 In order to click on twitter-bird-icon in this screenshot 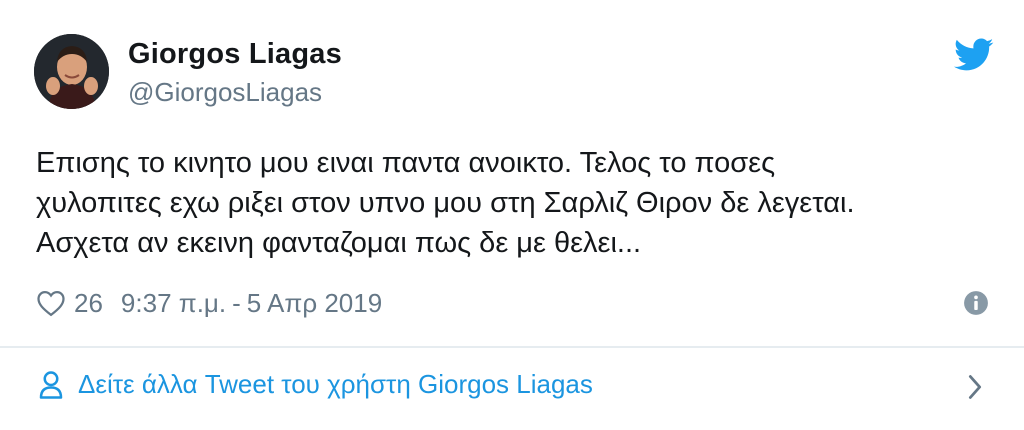, I will do `click(974, 55)`.